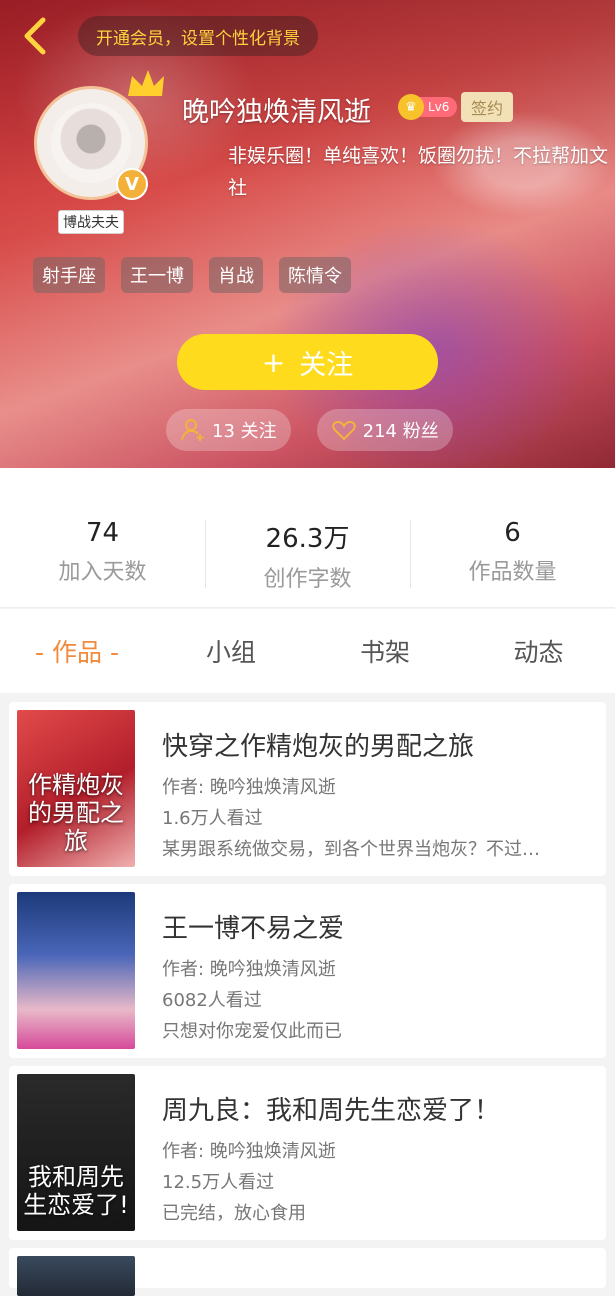 Image resolution: width=615 pixels, height=1296 pixels. What do you see at coordinates (487, 107) in the screenshot?
I see `sign-badge: 签约` at bounding box center [487, 107].